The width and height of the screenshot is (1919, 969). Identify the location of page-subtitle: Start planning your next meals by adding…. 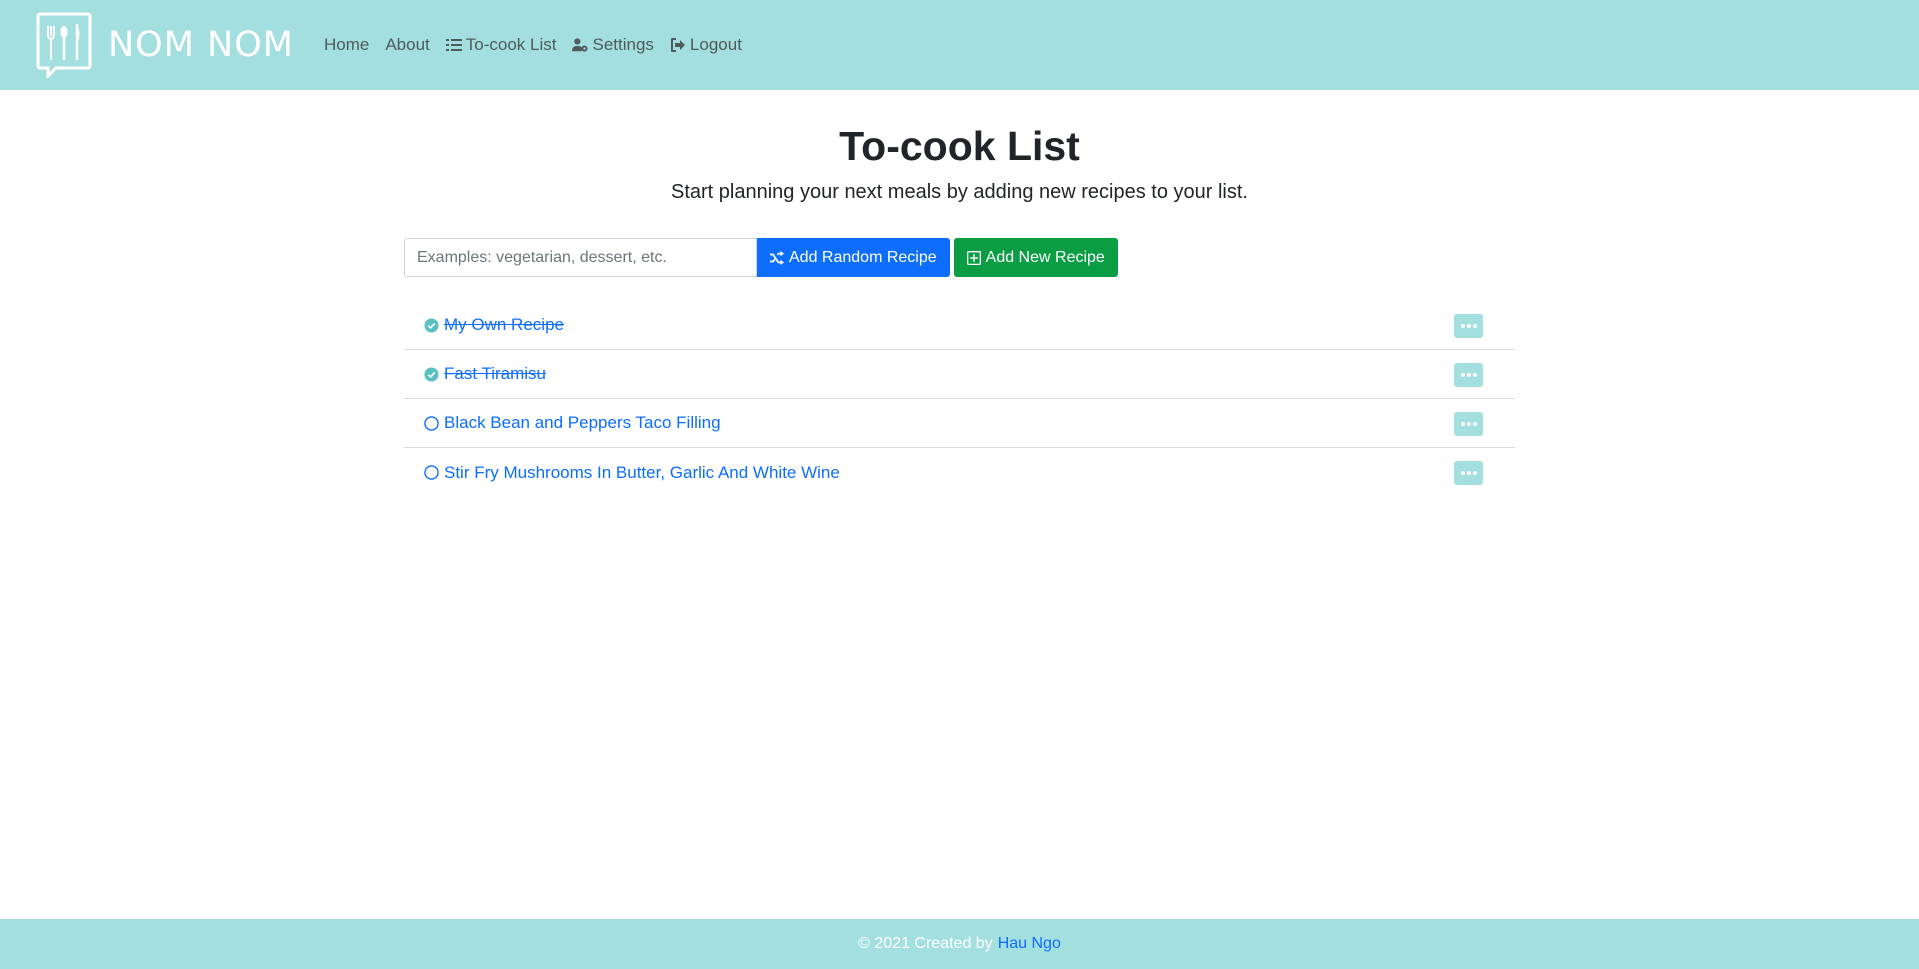
(959, 192).